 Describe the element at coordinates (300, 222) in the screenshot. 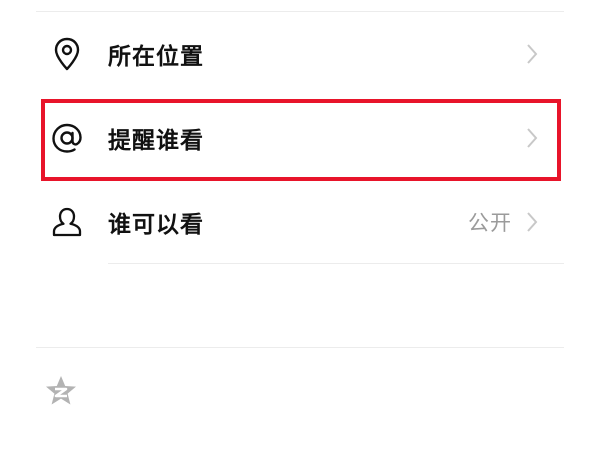

I see `who-can-see-row: 谁可以看 公开` at that location.